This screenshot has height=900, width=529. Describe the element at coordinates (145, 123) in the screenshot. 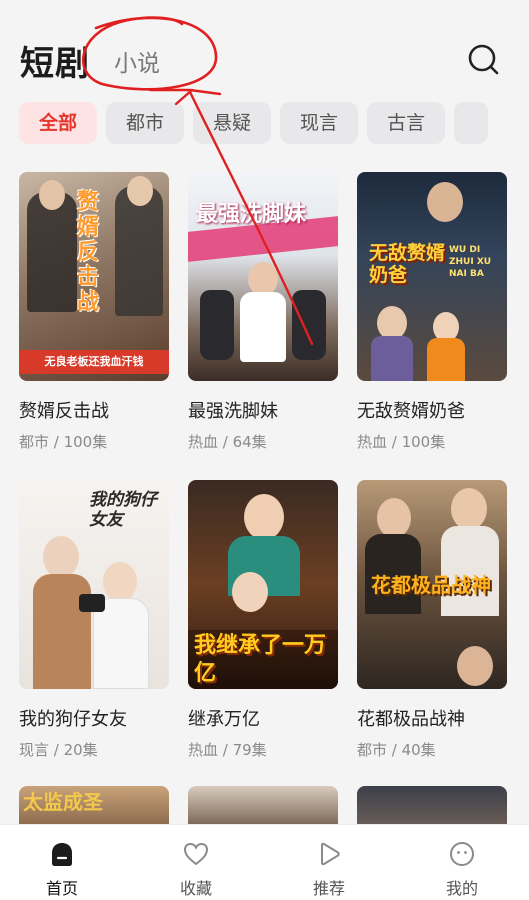

I see `chip-urban: 都市` at that location.